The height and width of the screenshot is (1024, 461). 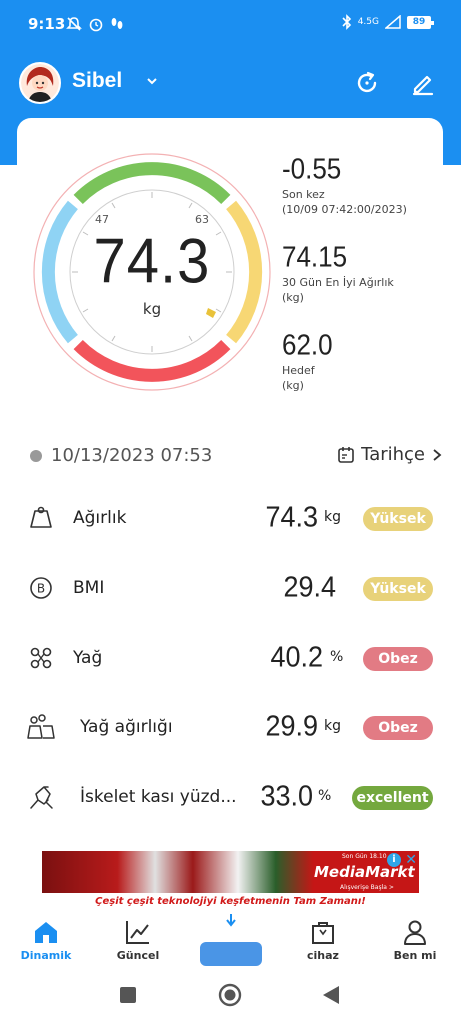 I want to click on stat-goal: 62.0 Hedef (kg), so click(x=357, y=360).